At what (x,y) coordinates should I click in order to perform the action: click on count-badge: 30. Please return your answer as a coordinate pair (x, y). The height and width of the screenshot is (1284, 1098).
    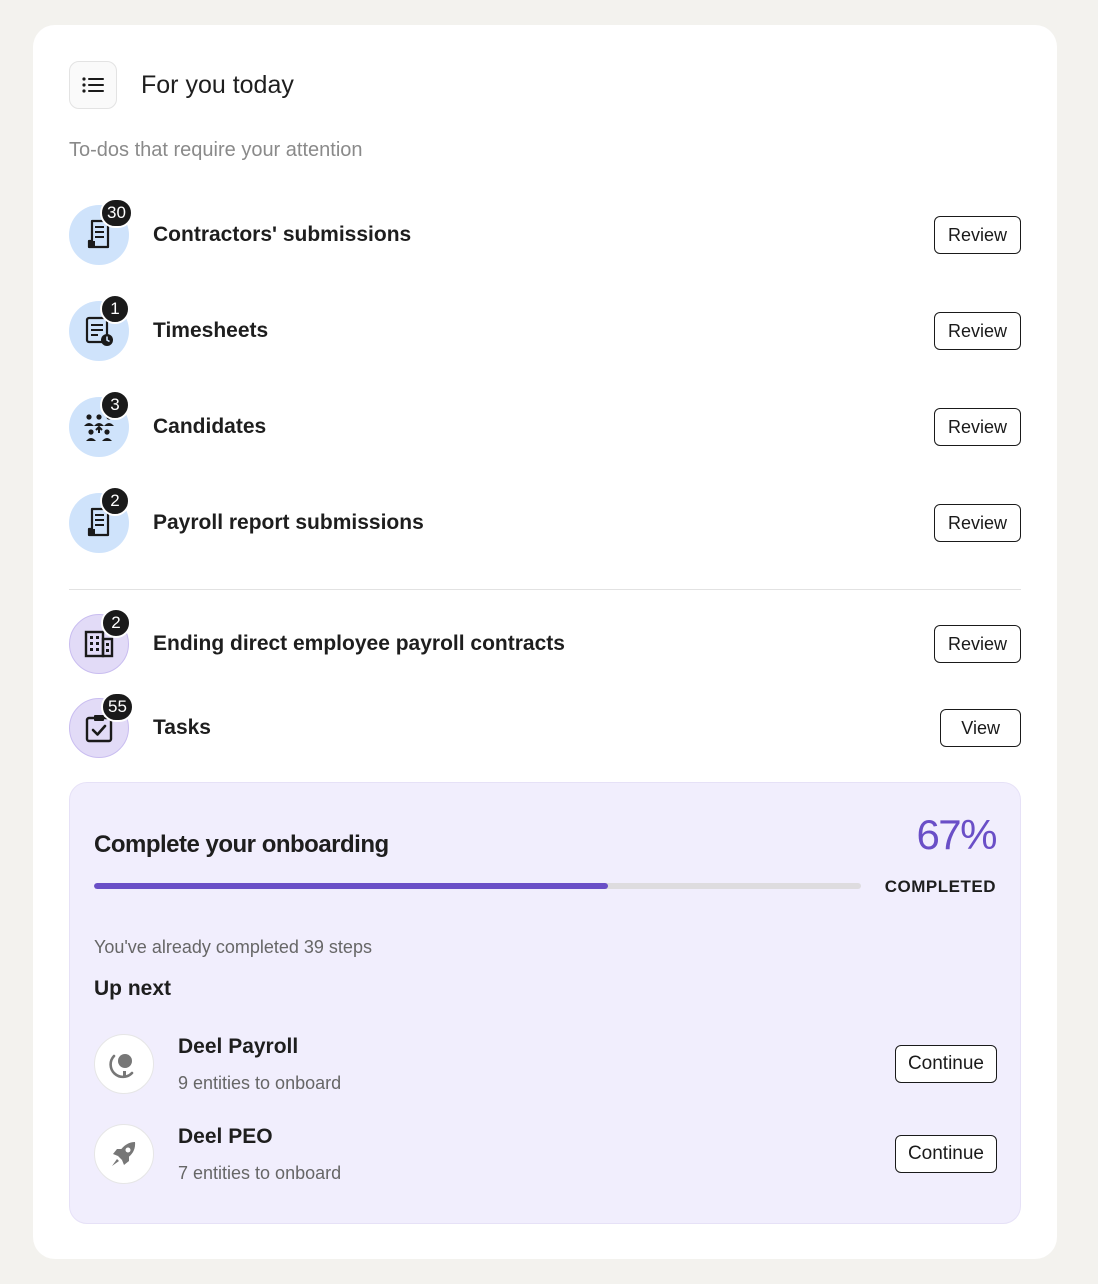
    Looking at the image, I should click on (116, 213).